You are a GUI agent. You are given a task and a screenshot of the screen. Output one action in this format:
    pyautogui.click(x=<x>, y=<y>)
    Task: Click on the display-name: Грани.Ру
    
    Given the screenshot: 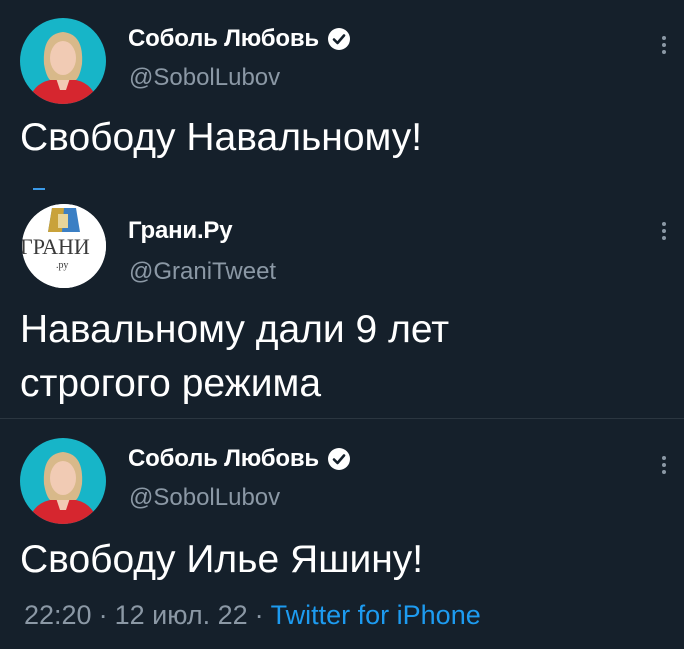 What is the action you would take?
    pyautogui.click(x=180, y=231)
    